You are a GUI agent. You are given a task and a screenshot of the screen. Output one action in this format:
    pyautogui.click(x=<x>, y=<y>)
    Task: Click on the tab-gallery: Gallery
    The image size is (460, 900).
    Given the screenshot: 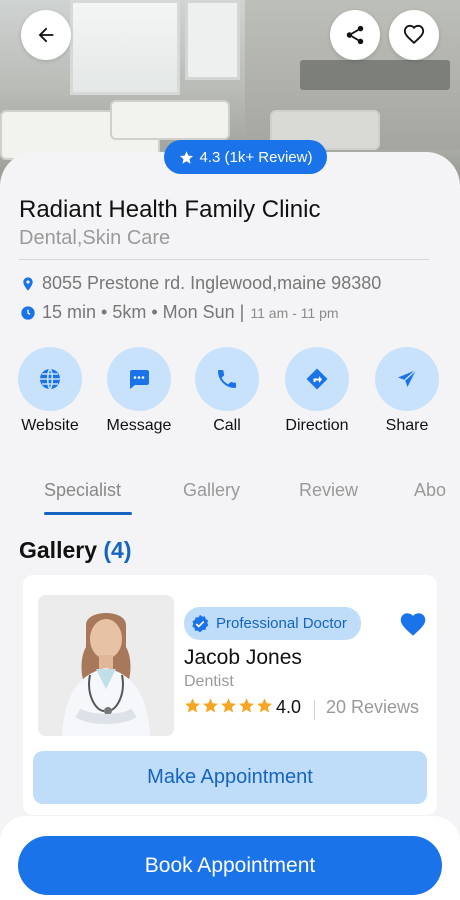 What is the action you would take?
    pyautogui.click(x=211, y=490)
    